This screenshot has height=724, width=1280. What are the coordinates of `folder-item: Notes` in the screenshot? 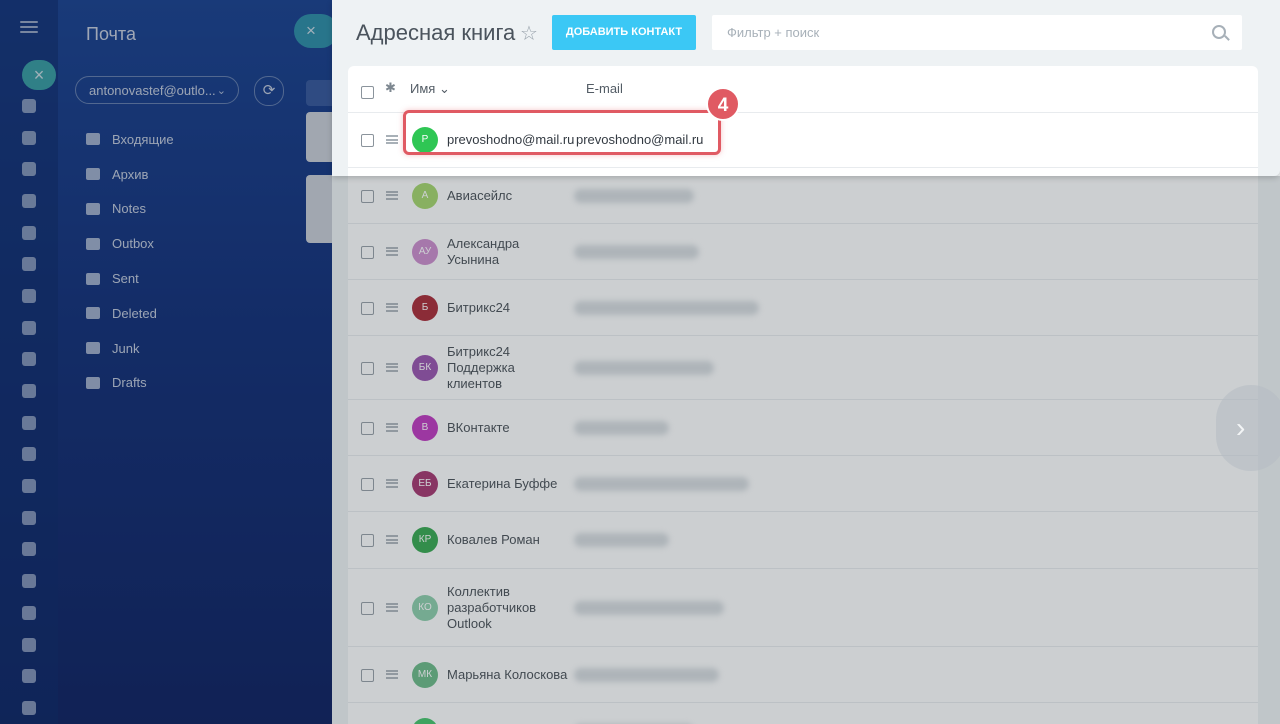 It's located at (130, 209).